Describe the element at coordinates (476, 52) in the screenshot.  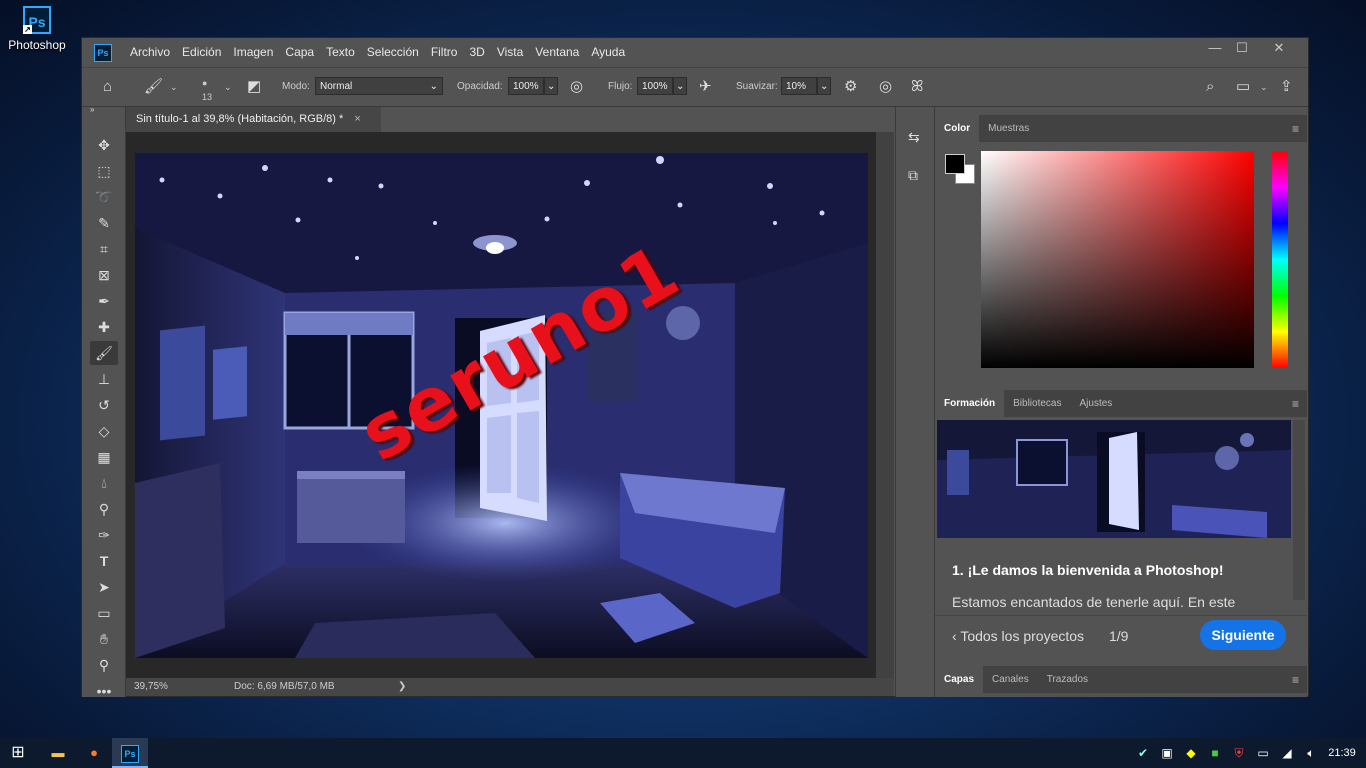
I see `menu-3d: 3D` at that location.